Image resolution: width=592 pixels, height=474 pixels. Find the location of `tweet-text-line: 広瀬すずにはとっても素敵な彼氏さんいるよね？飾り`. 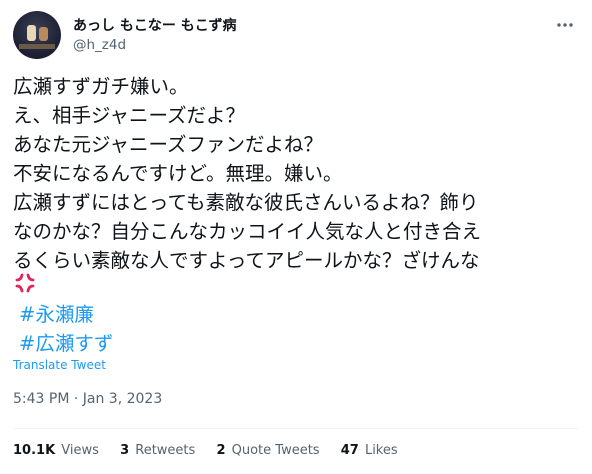

tweet-text-line: 広瀬すずにはとっても素敵な彼氏さんいるよね？飾り is located at coordinates (246, 202).